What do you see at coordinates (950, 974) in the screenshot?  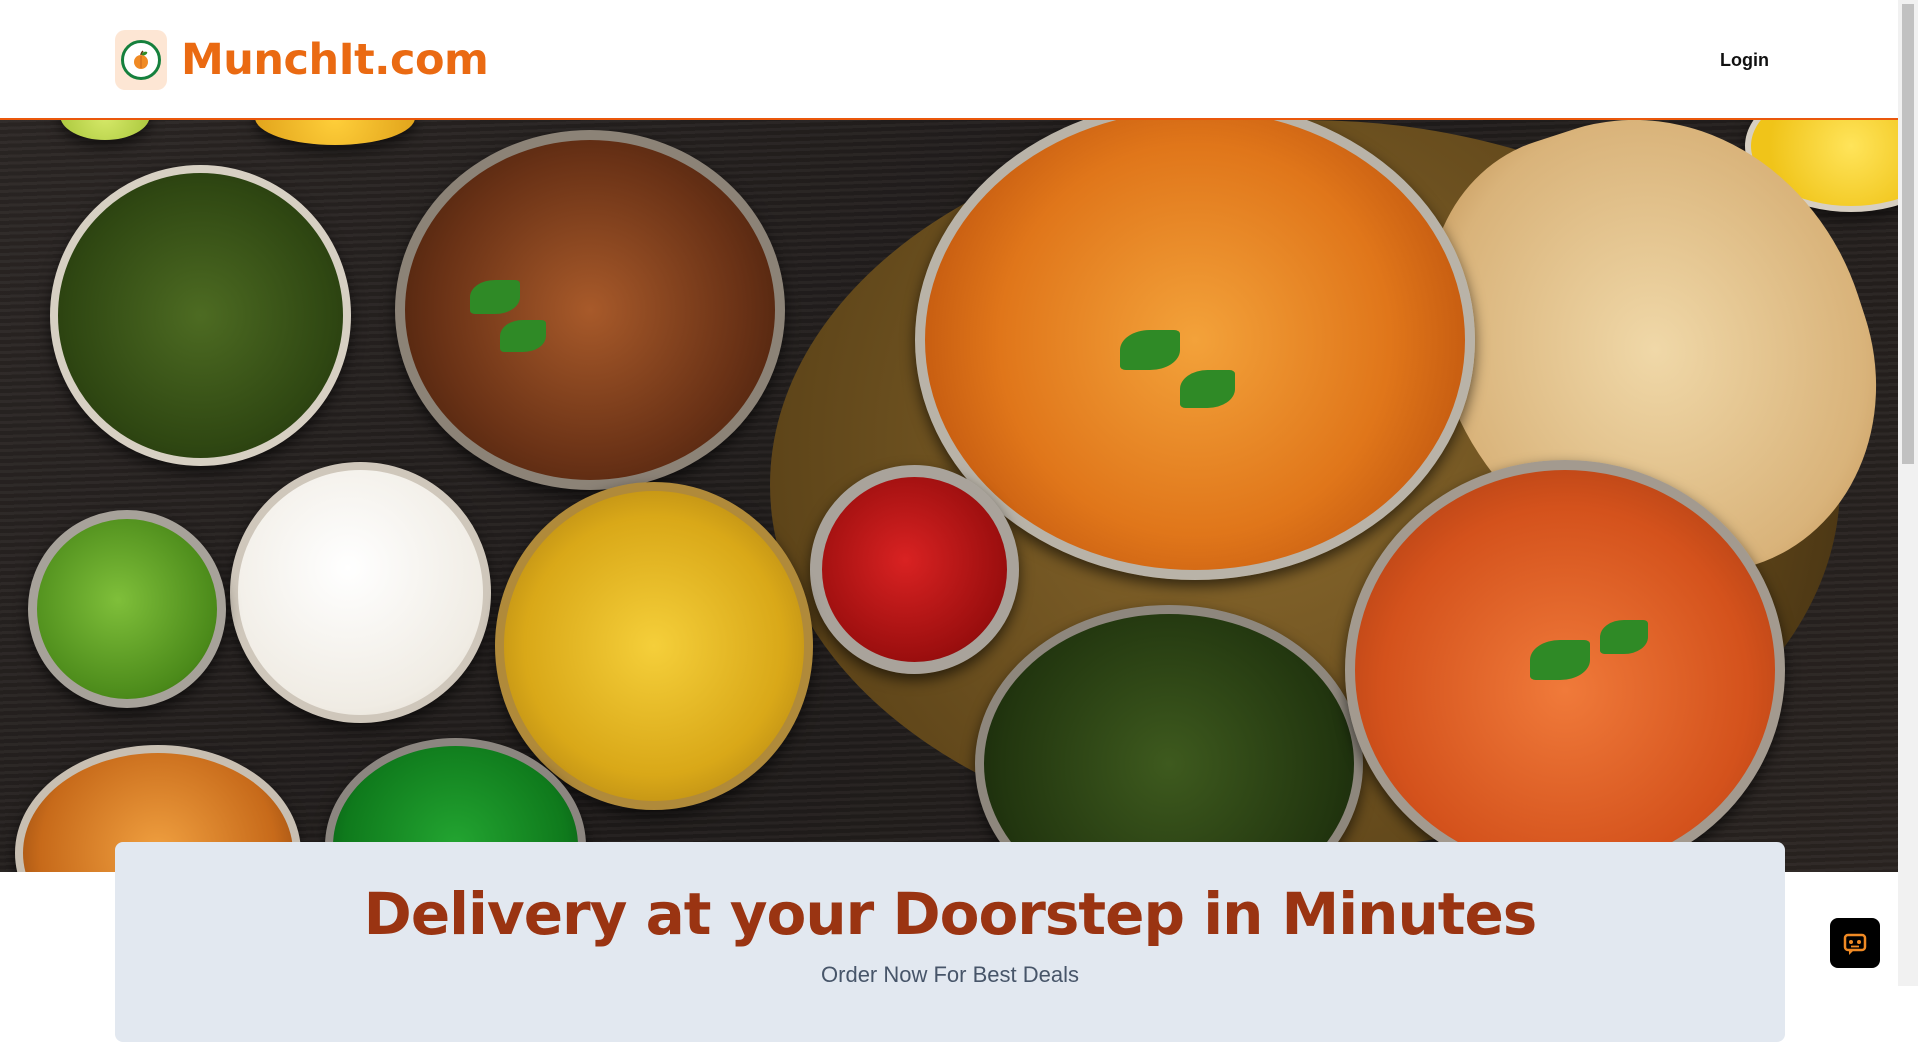 I see `promo-subheadline: Order Now For Best Deals` at bounding box center [950, 974].